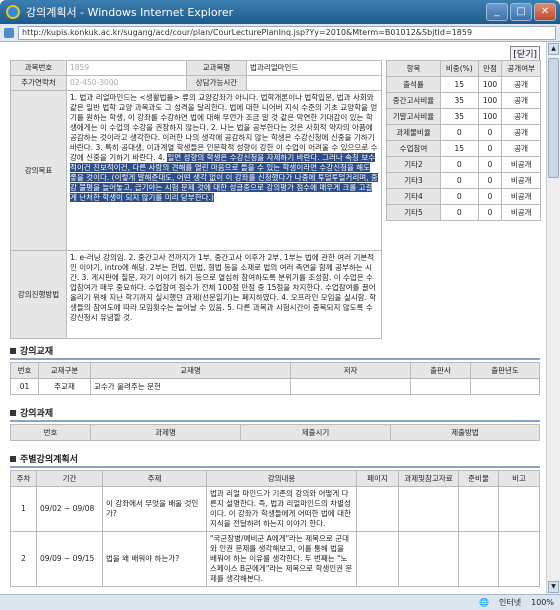 This screenshot has width=560, height=610. I want to click on consult-label: 상담가능시간, so click(216, 83).